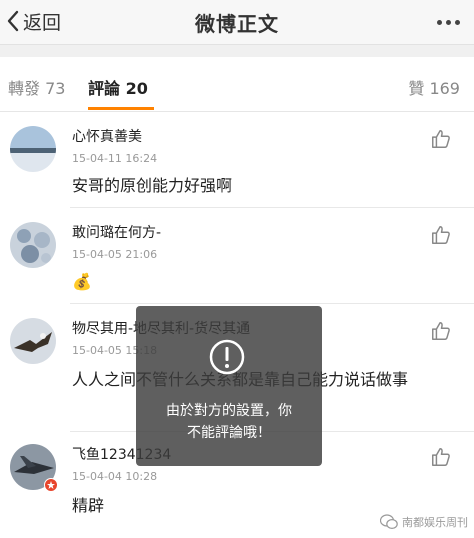 Image resolution: width=474 pixels, height=538 pixels. Describe the element at coordinates (121, 108) in the screenshot. I see `active-tab-indicator` at that location.